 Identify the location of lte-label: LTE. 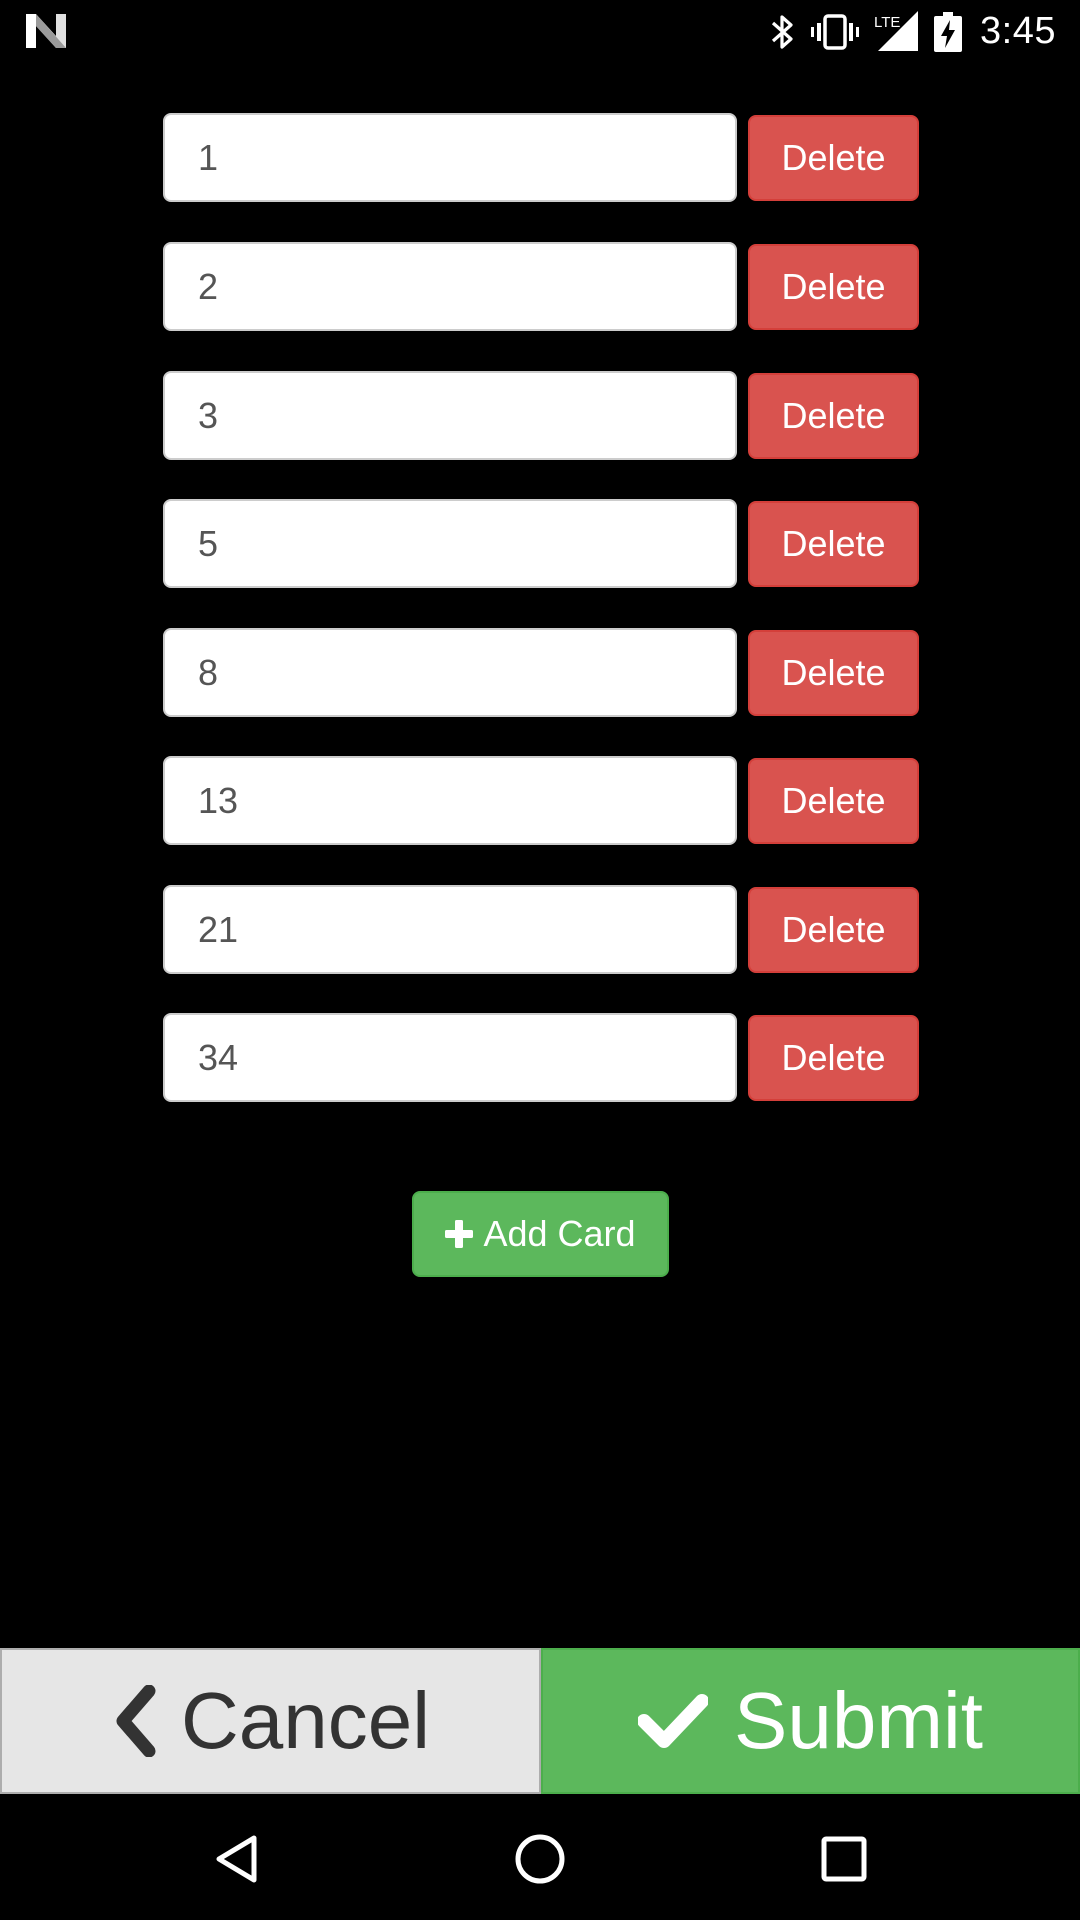
(887, 22).